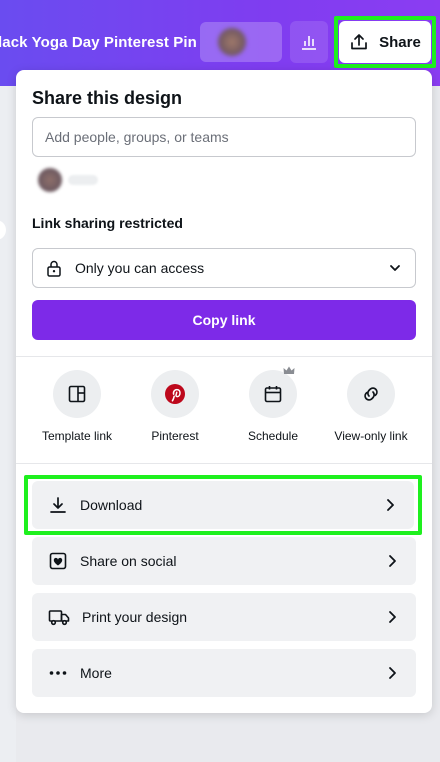 The image size is (440, 762). What do you see at coordinates (8, 424) in the screenshot?
I see `canvas-area` at bounding box center [8, 424].